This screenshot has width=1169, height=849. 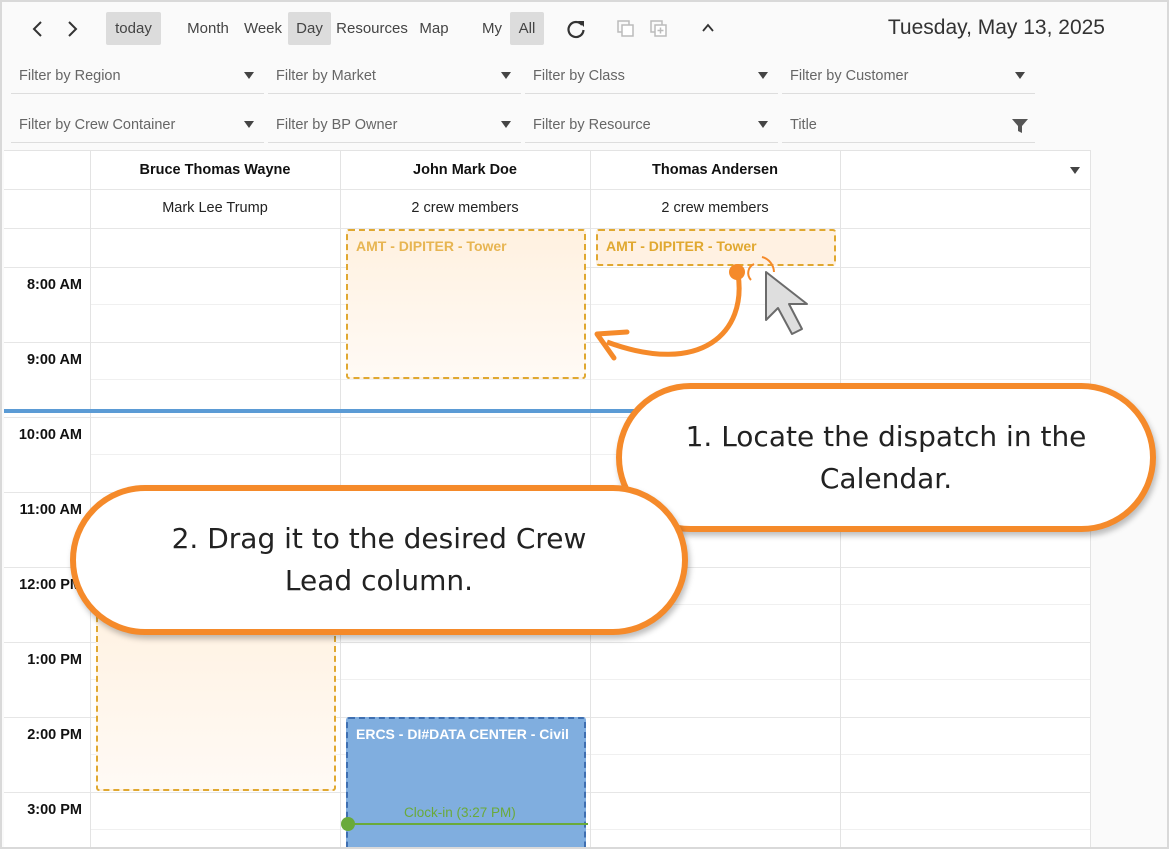 I want to click on drag-arrow, so click(x=674, y=315).